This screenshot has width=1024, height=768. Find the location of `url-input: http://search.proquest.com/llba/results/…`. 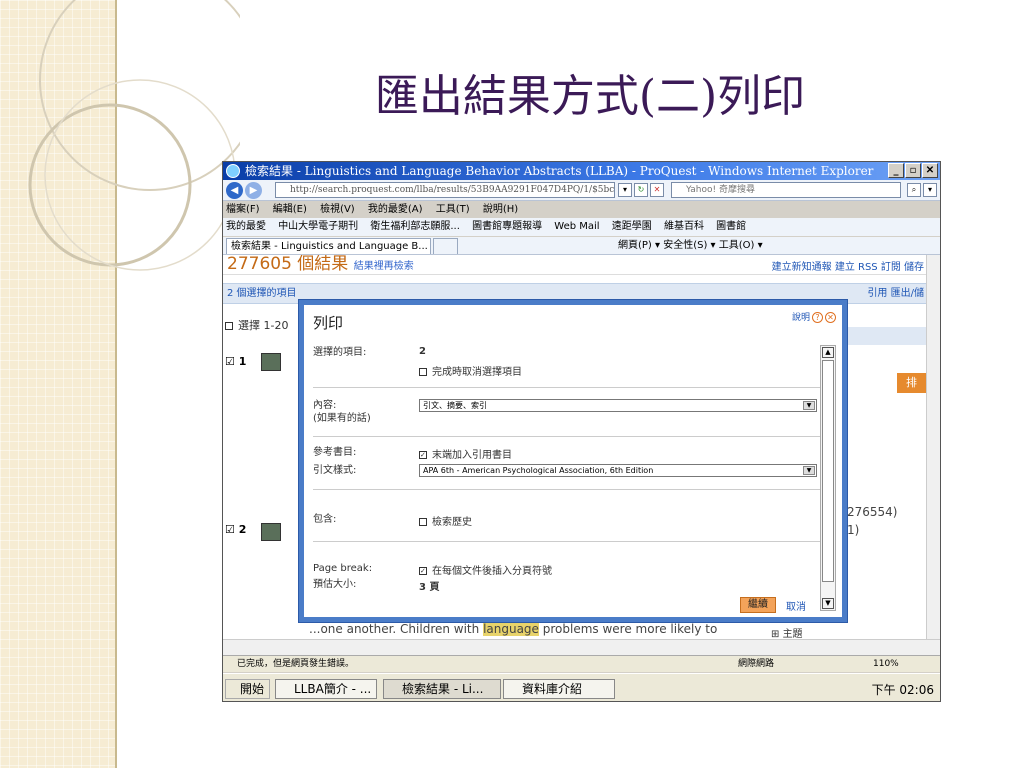

url-input: http://search.proquest.com/llba/results/… is located at coordinates (445, 190).